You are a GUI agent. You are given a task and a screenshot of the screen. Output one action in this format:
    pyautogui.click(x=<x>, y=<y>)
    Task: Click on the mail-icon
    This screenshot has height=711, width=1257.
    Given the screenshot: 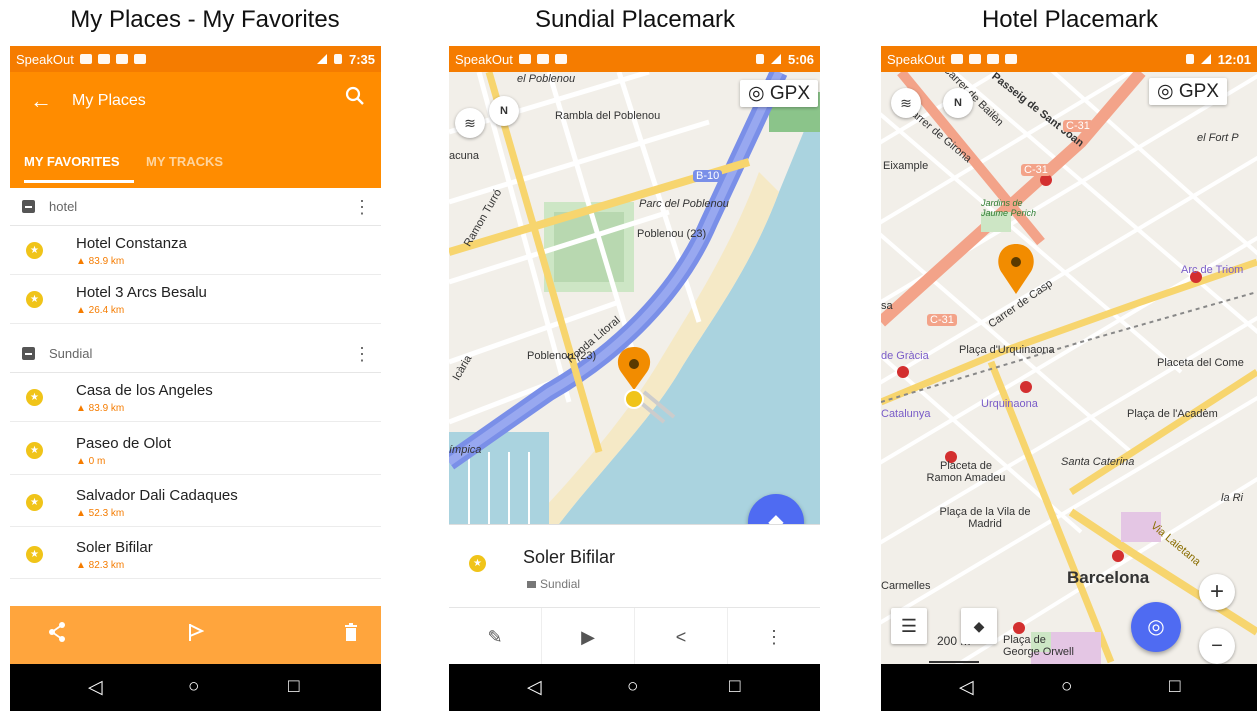 What is the action you would take?
    pyautogui.click(x=1010, y=59)
    